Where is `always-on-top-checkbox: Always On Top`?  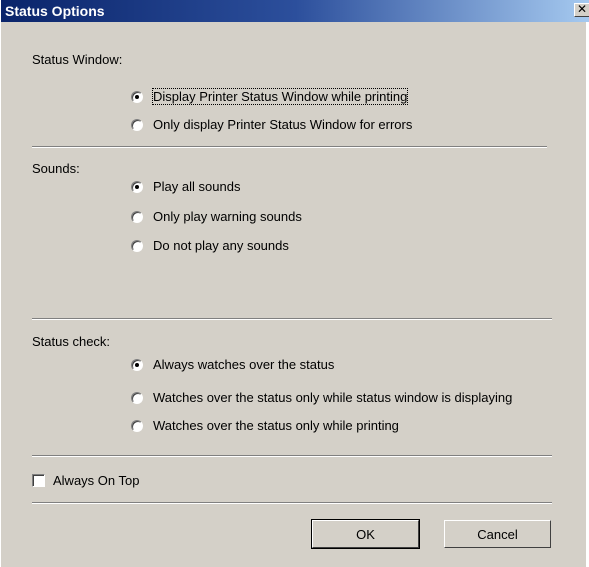
always-on-top-checkbox: Always On Top is located at coordinates (85, 480).